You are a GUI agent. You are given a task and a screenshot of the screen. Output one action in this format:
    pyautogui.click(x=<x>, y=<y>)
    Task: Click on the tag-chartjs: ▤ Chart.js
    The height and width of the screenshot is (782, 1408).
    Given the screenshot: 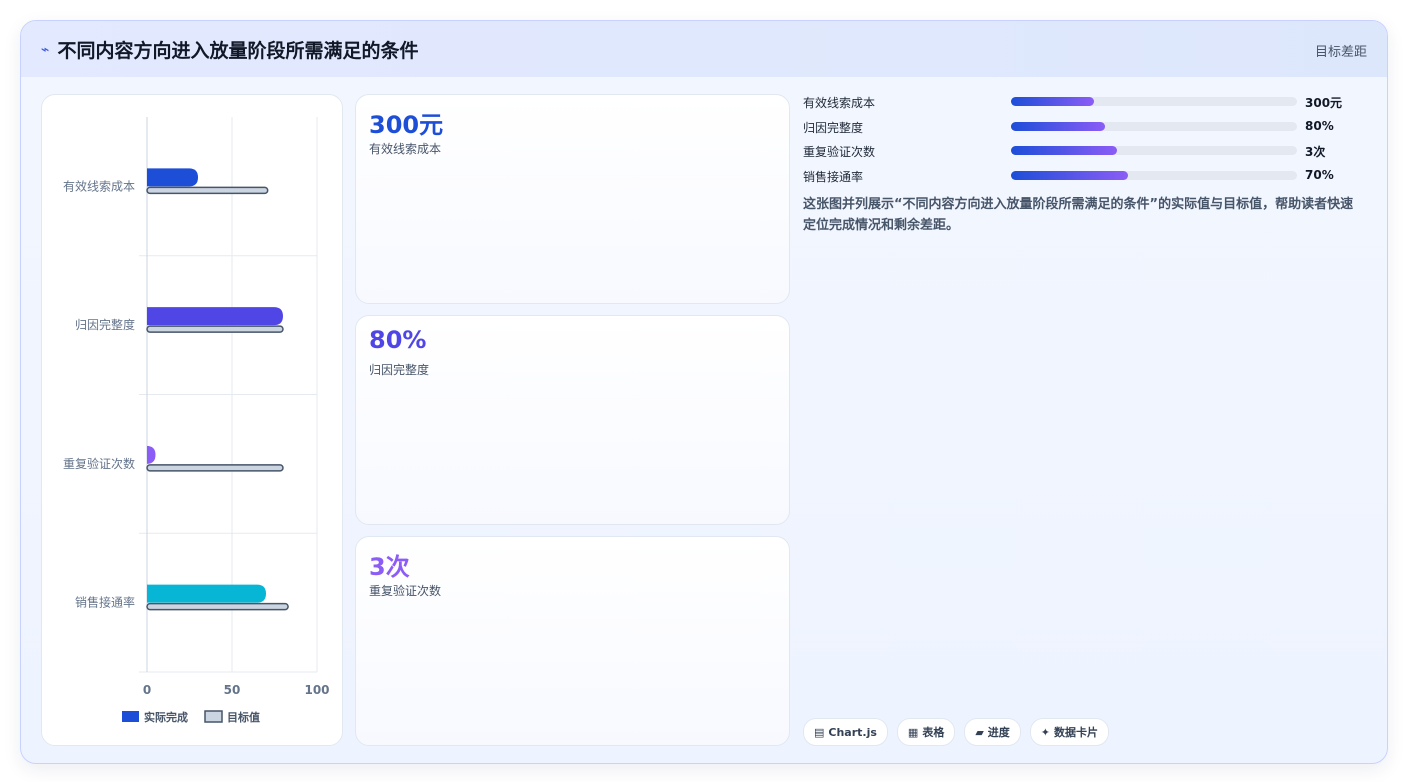 What is the action you would take?
    pyautogui.click(x=845, y=732)
    